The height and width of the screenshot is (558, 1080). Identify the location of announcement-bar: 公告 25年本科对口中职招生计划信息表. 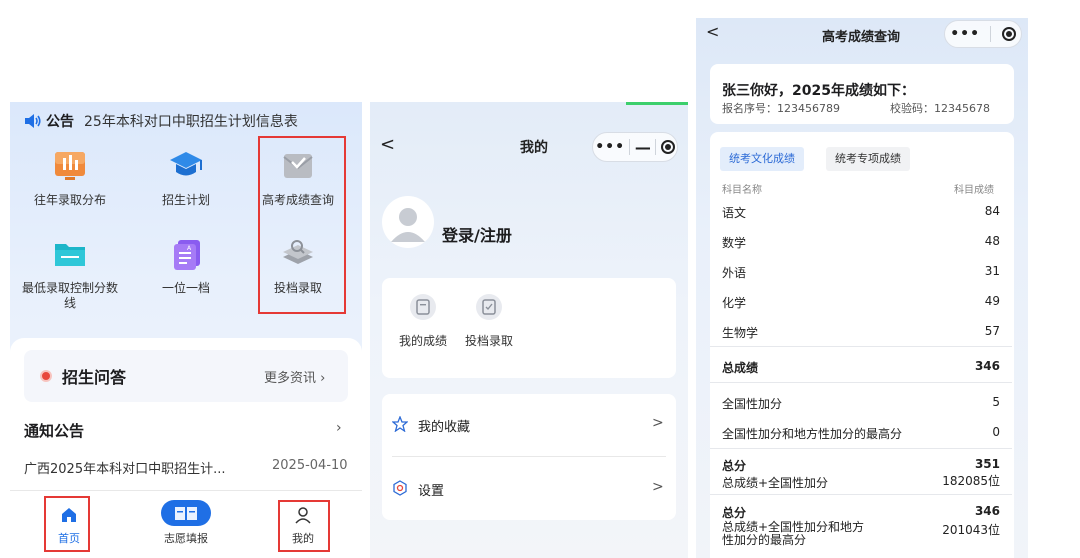
(186, 121).